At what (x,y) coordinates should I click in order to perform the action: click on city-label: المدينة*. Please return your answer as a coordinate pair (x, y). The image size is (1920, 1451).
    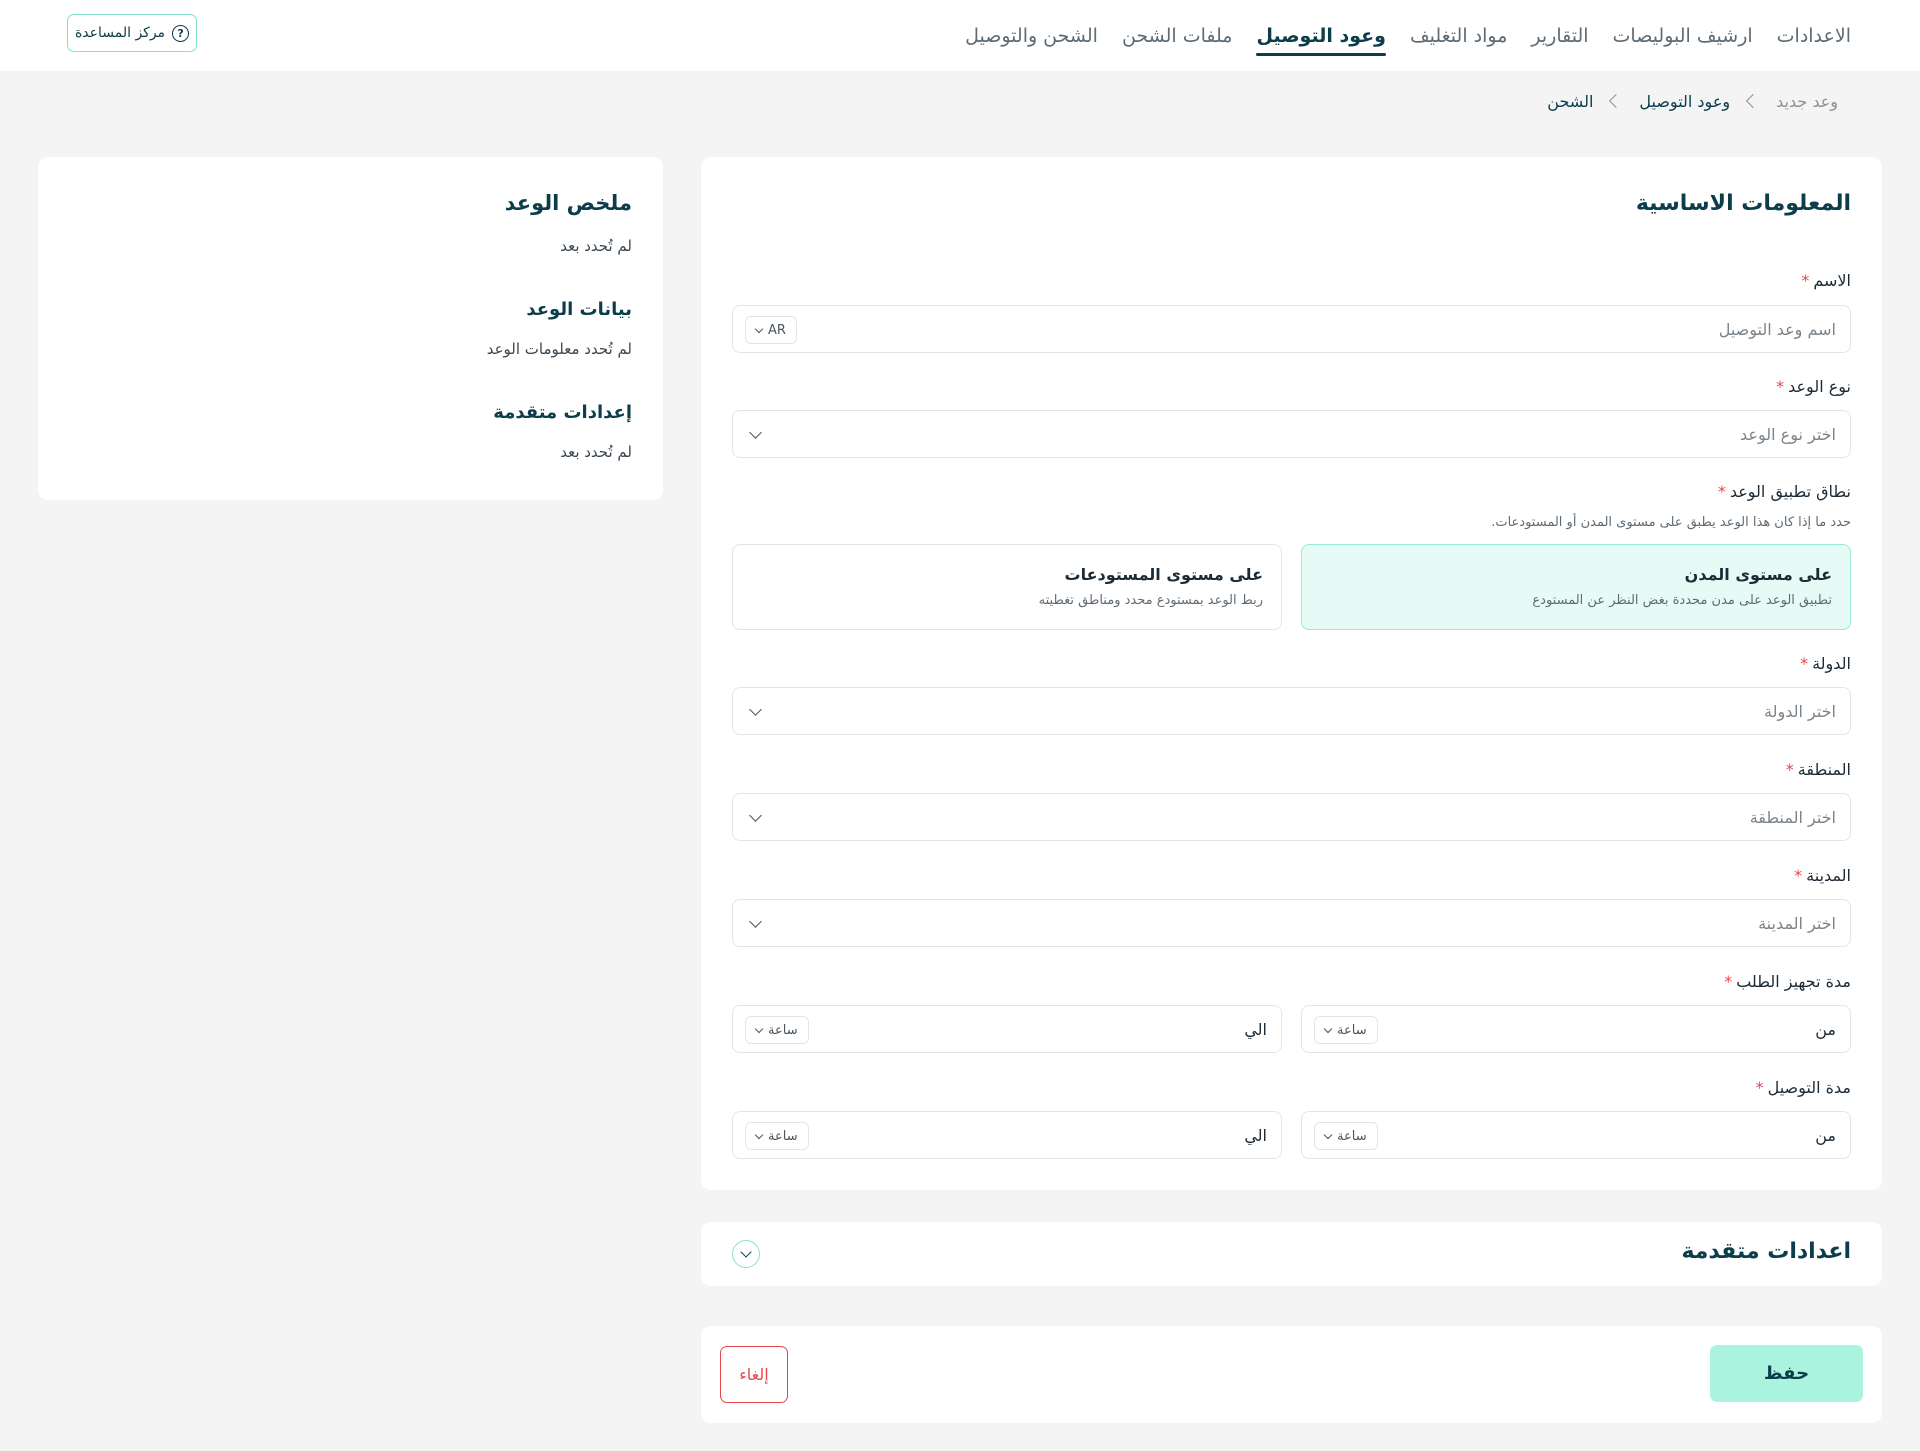
    Looking at the image, I should click on (1822, 875).